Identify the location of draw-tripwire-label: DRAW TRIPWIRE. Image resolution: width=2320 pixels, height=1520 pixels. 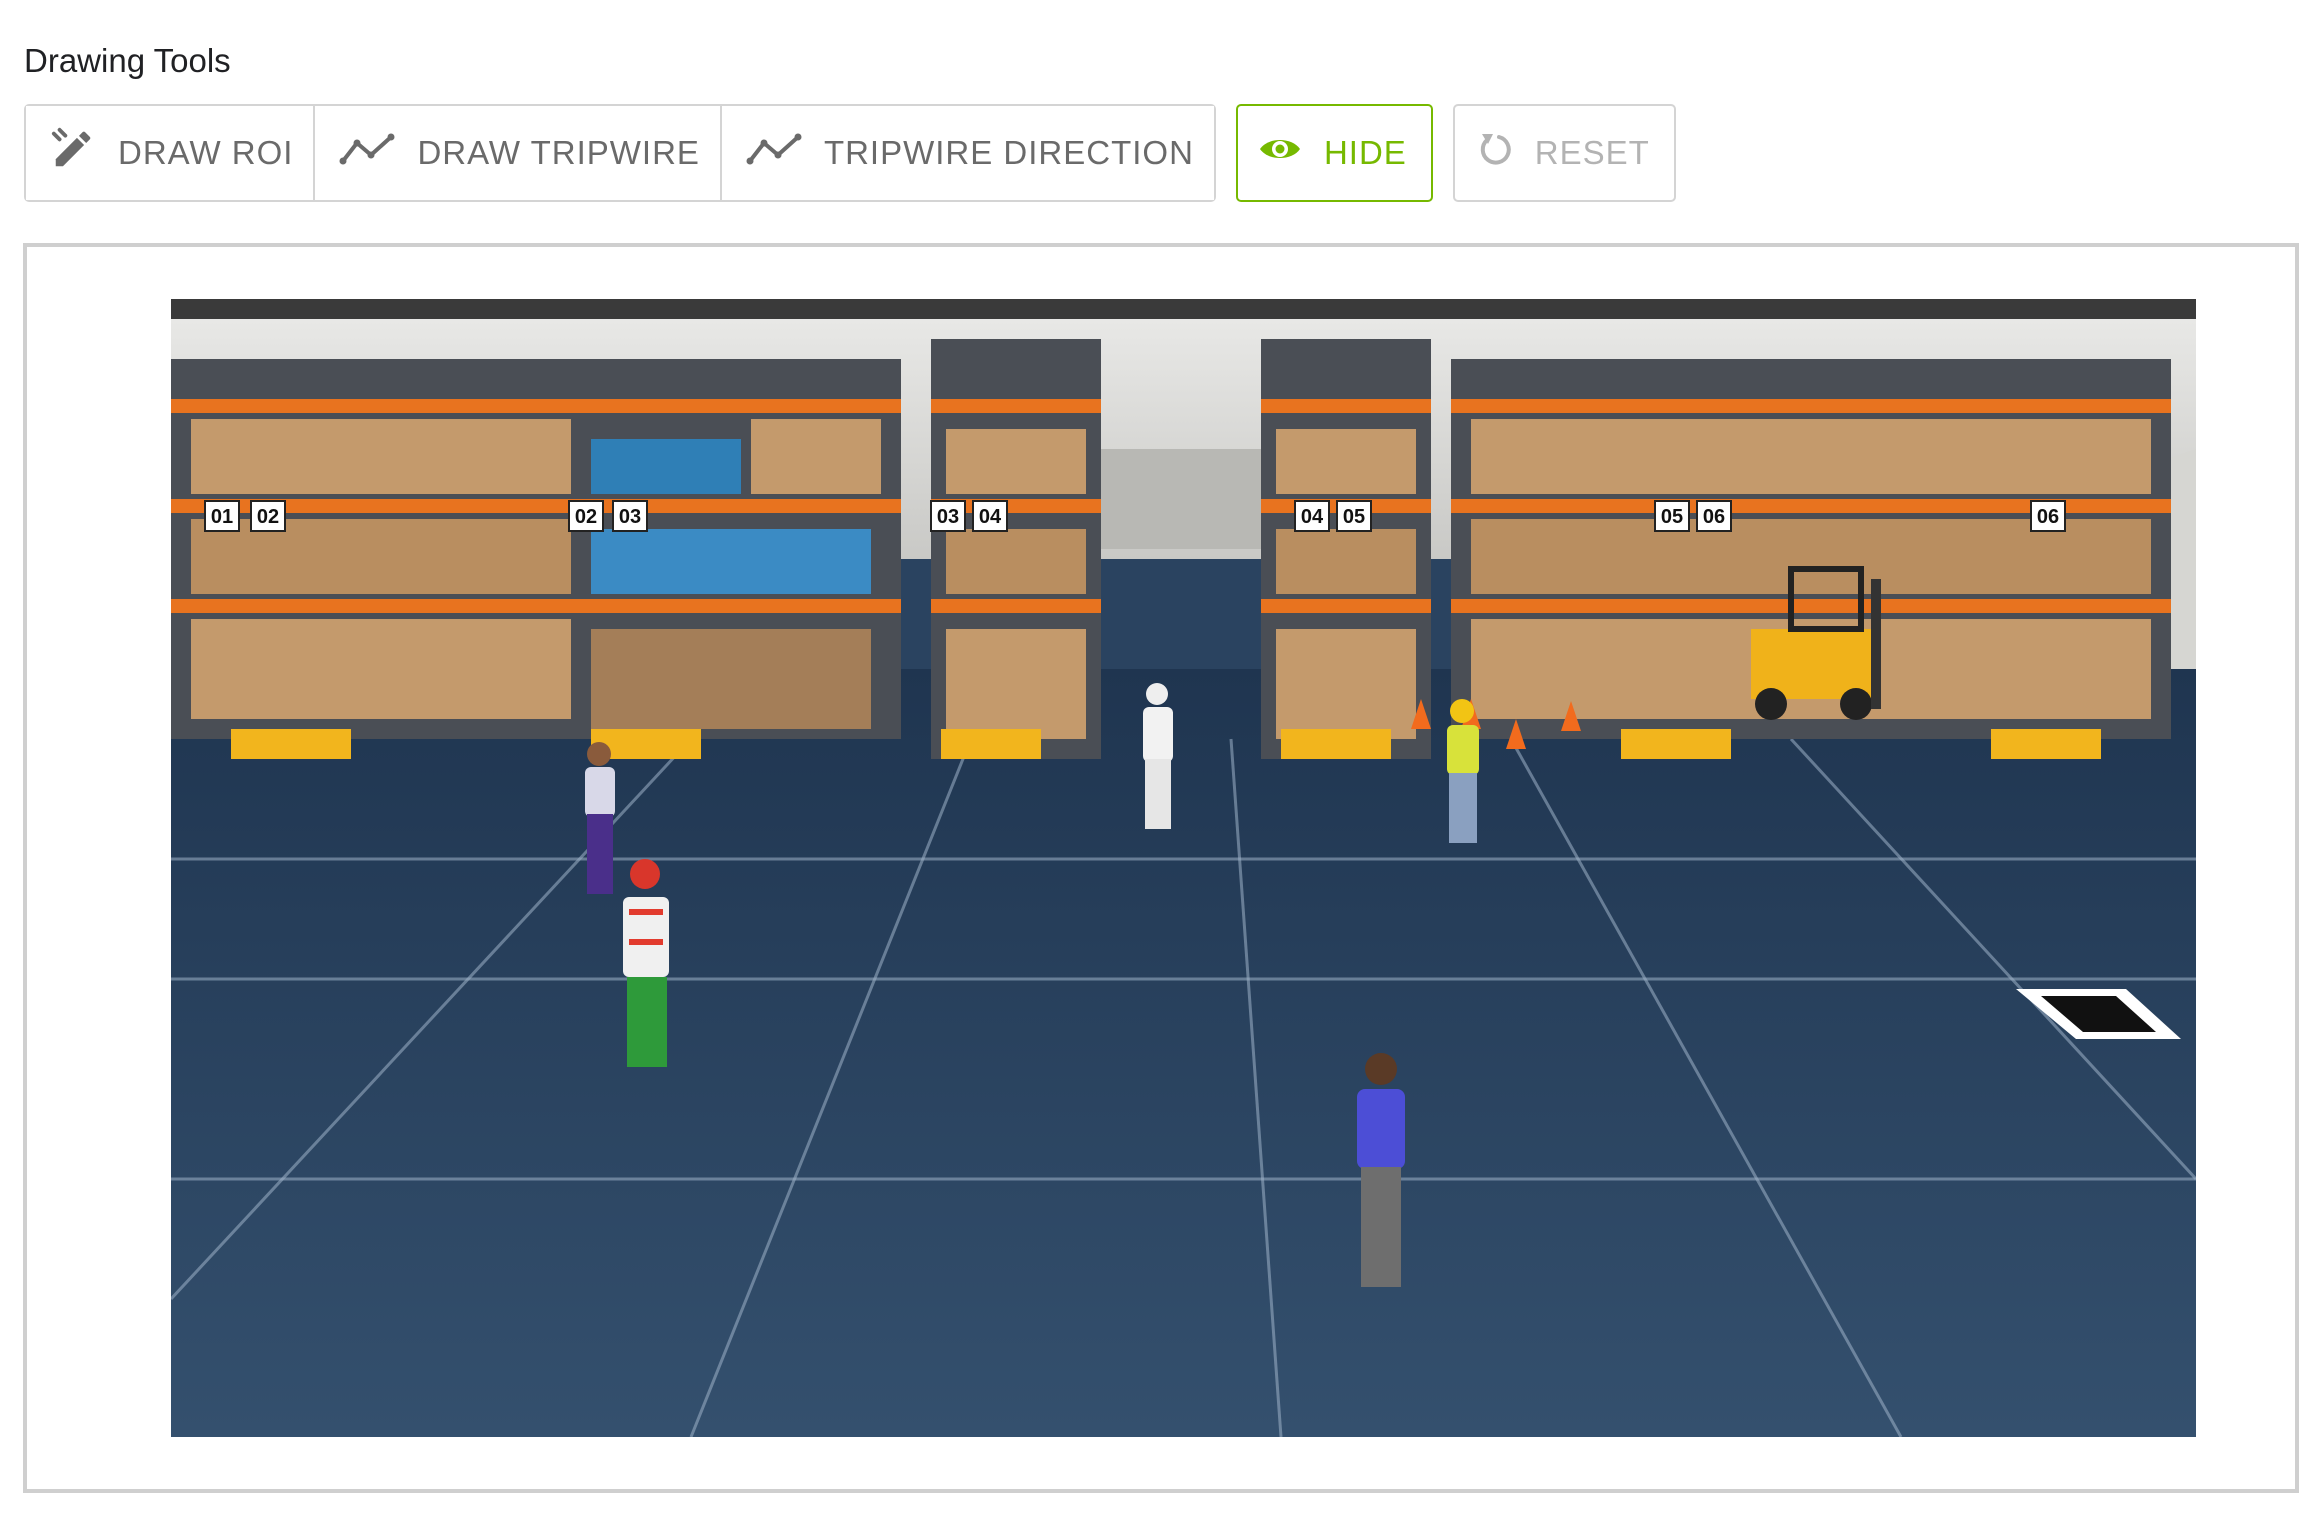
(558, 152).